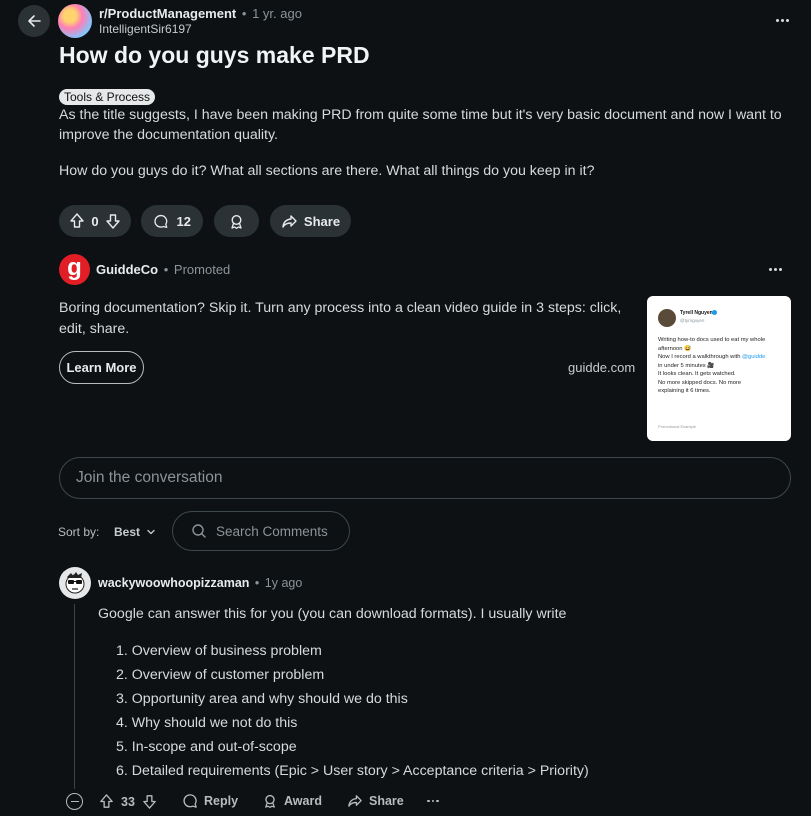  I want to click on vote-count: 0, so click(95, 221).